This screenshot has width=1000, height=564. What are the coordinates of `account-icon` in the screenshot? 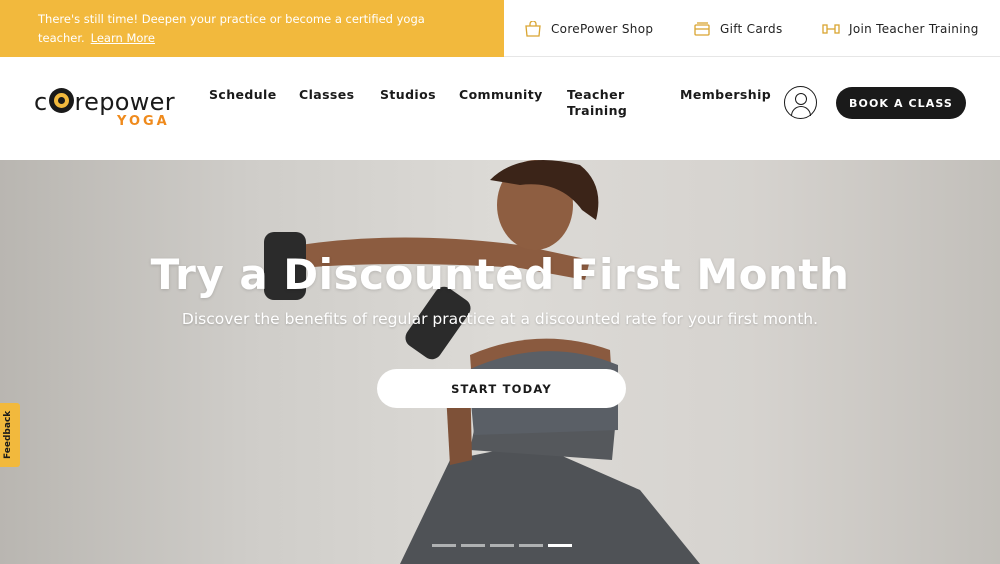 It's located at (800, 102).